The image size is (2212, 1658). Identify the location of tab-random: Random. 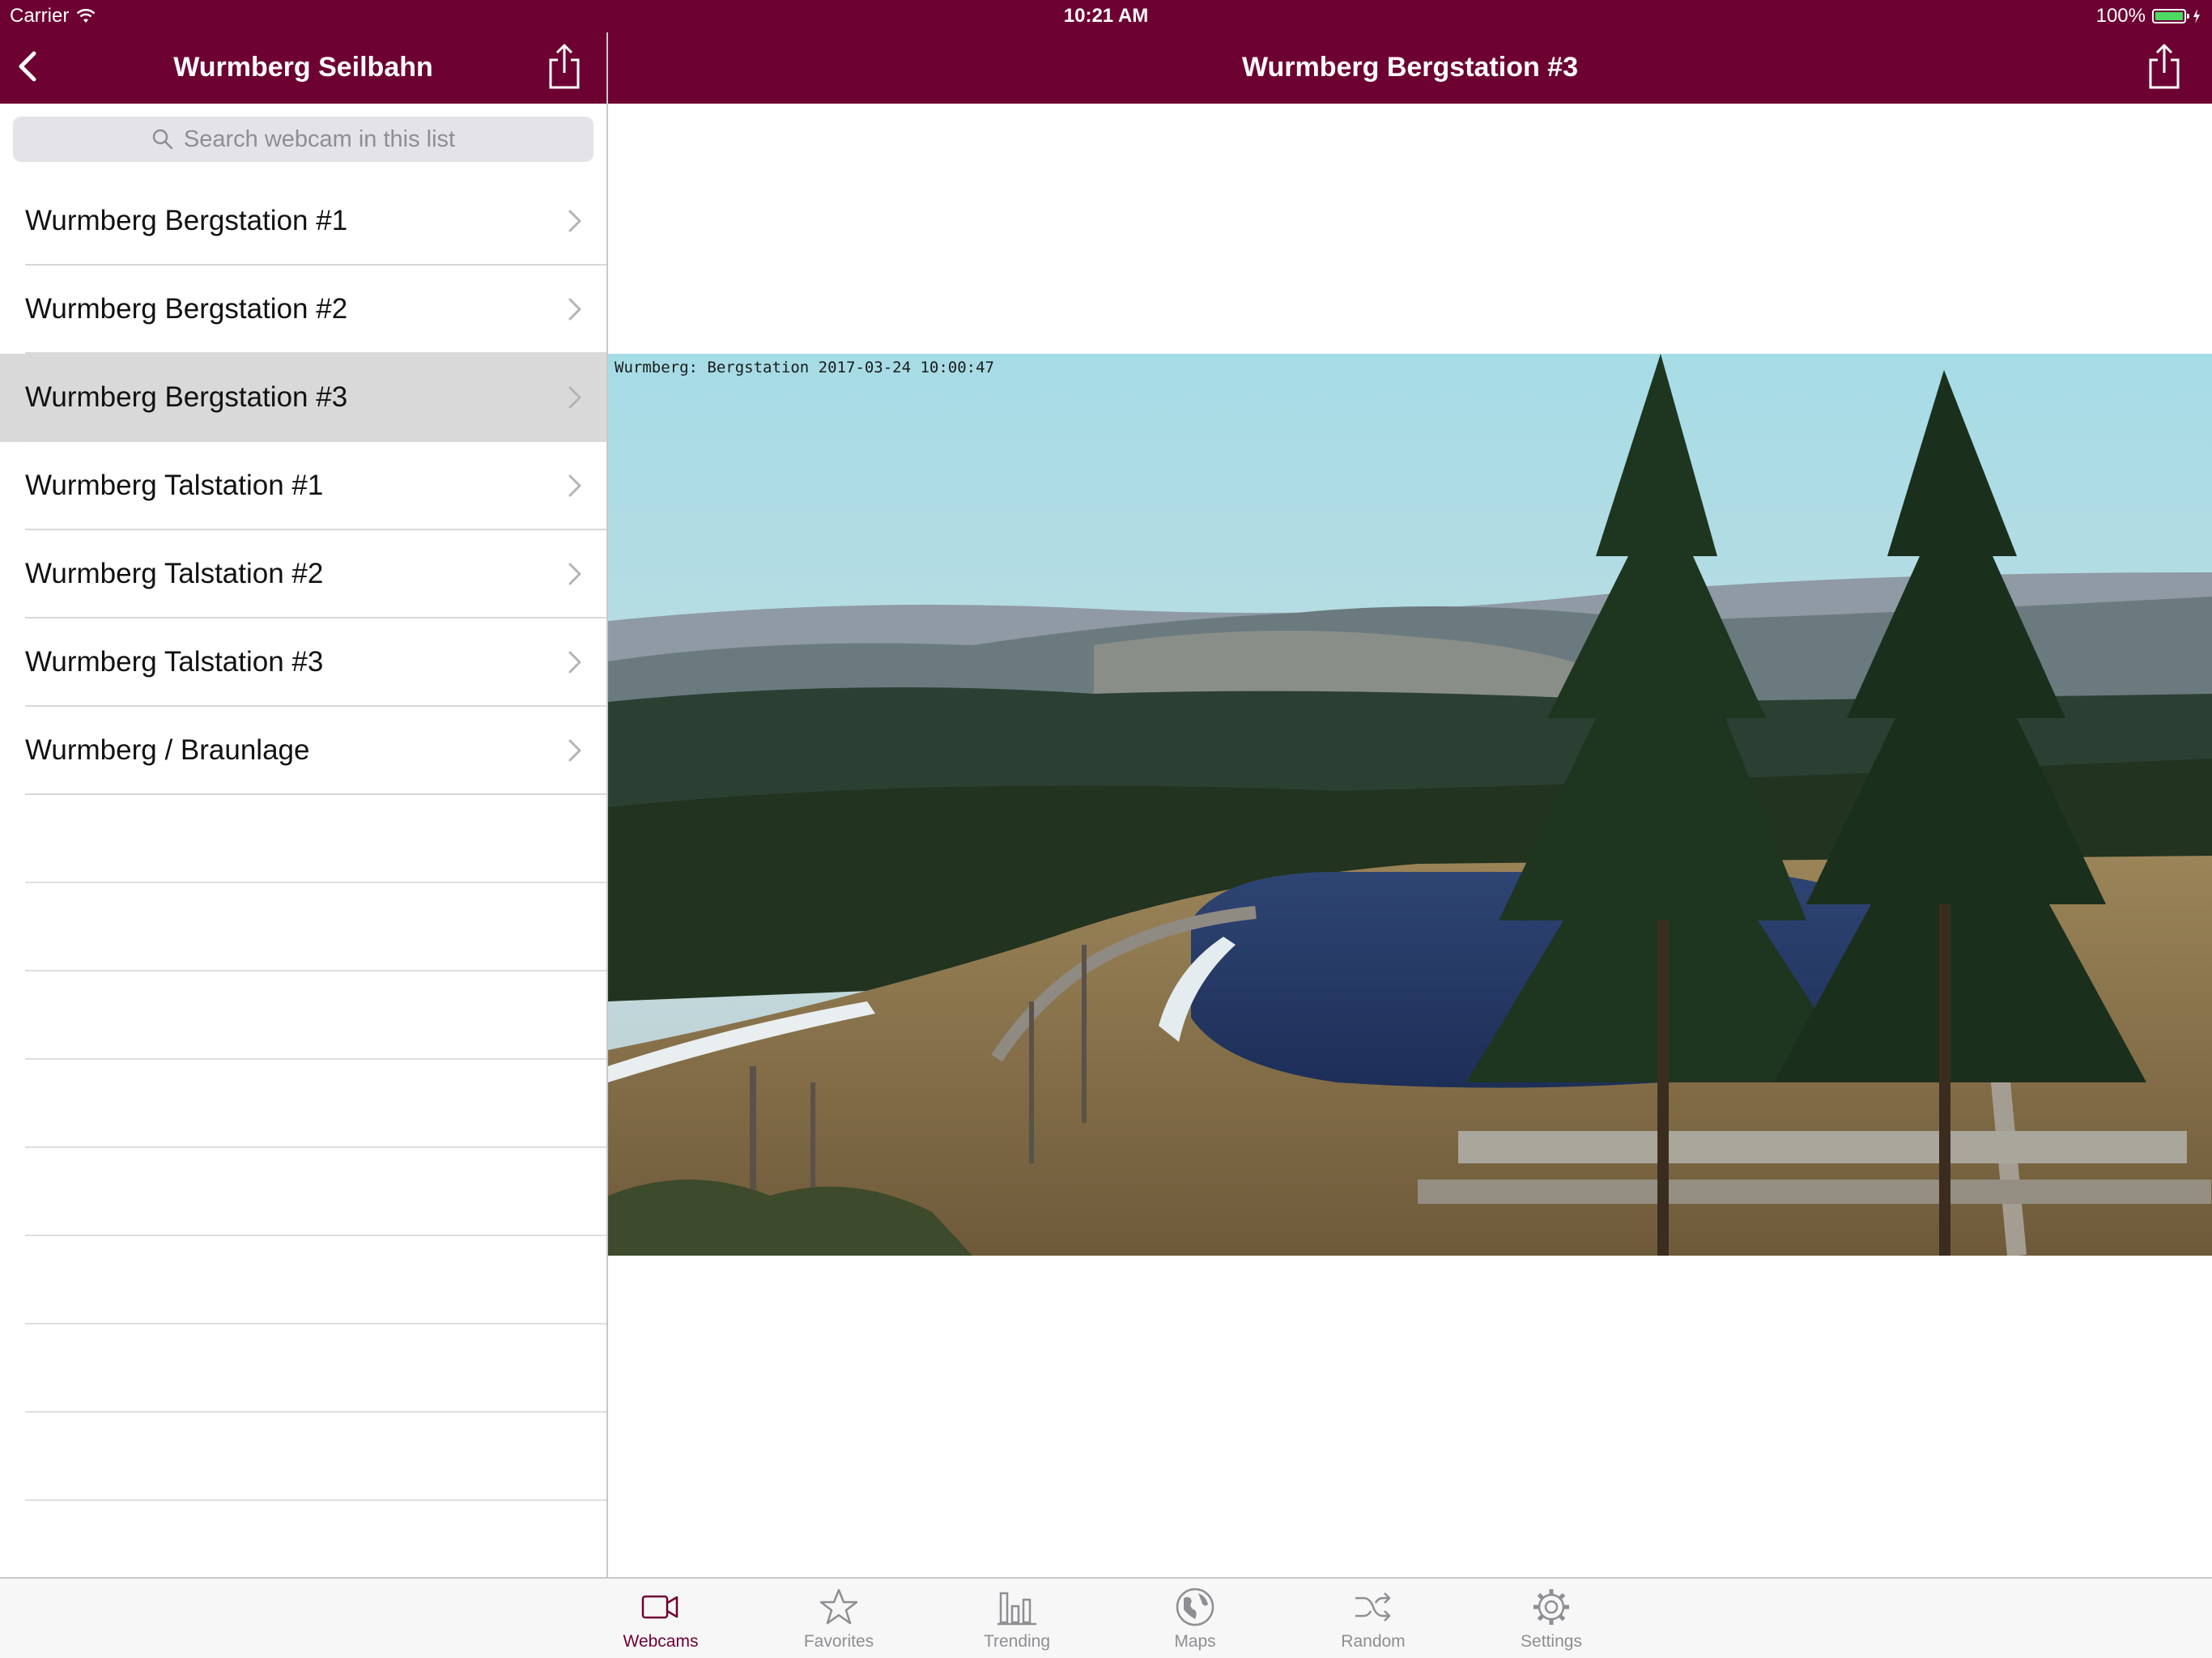
(1373, 1619).